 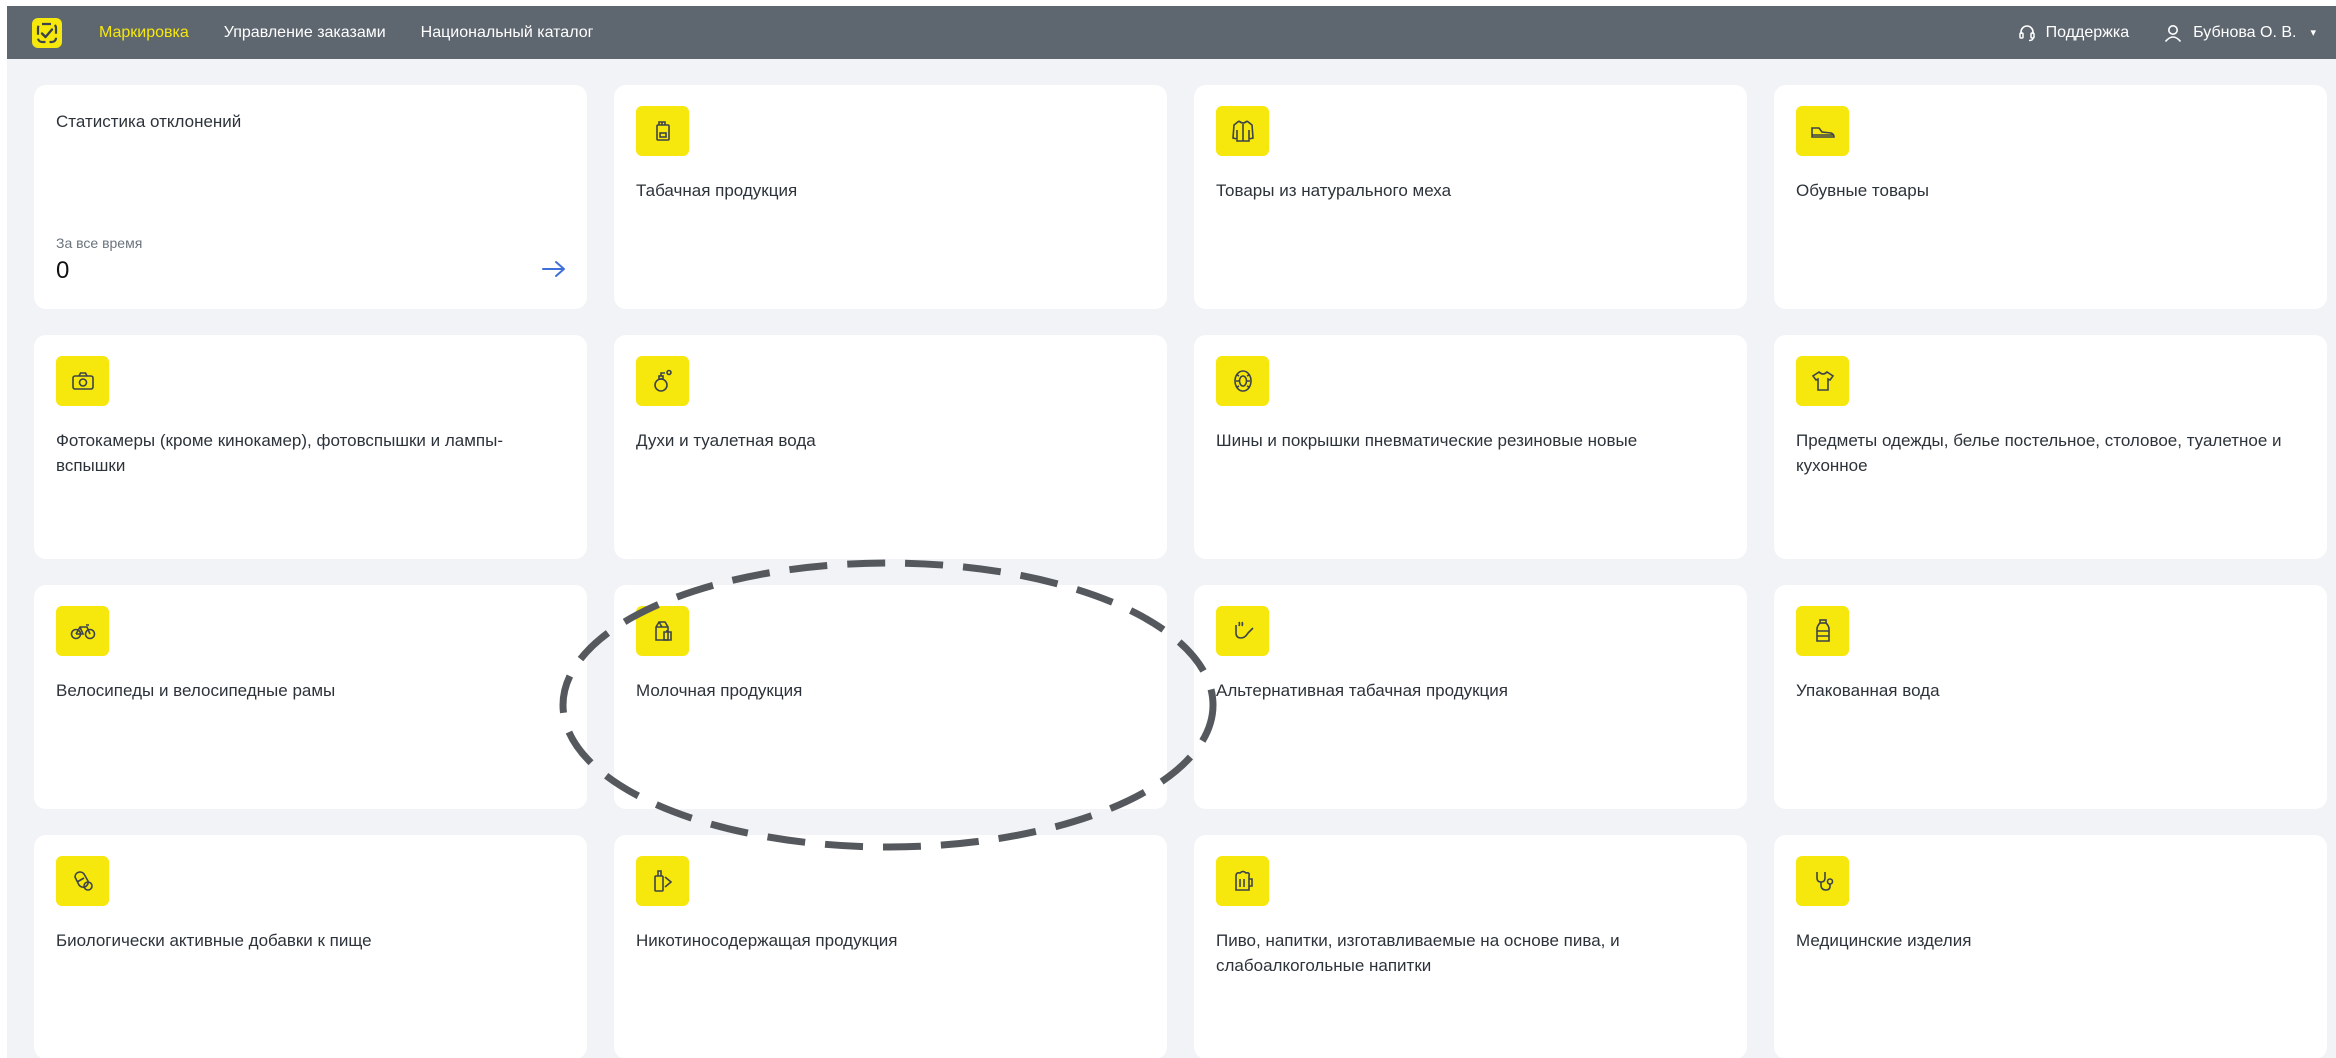 I want to click on arrow-right-icon, so click(x=554, y=269).